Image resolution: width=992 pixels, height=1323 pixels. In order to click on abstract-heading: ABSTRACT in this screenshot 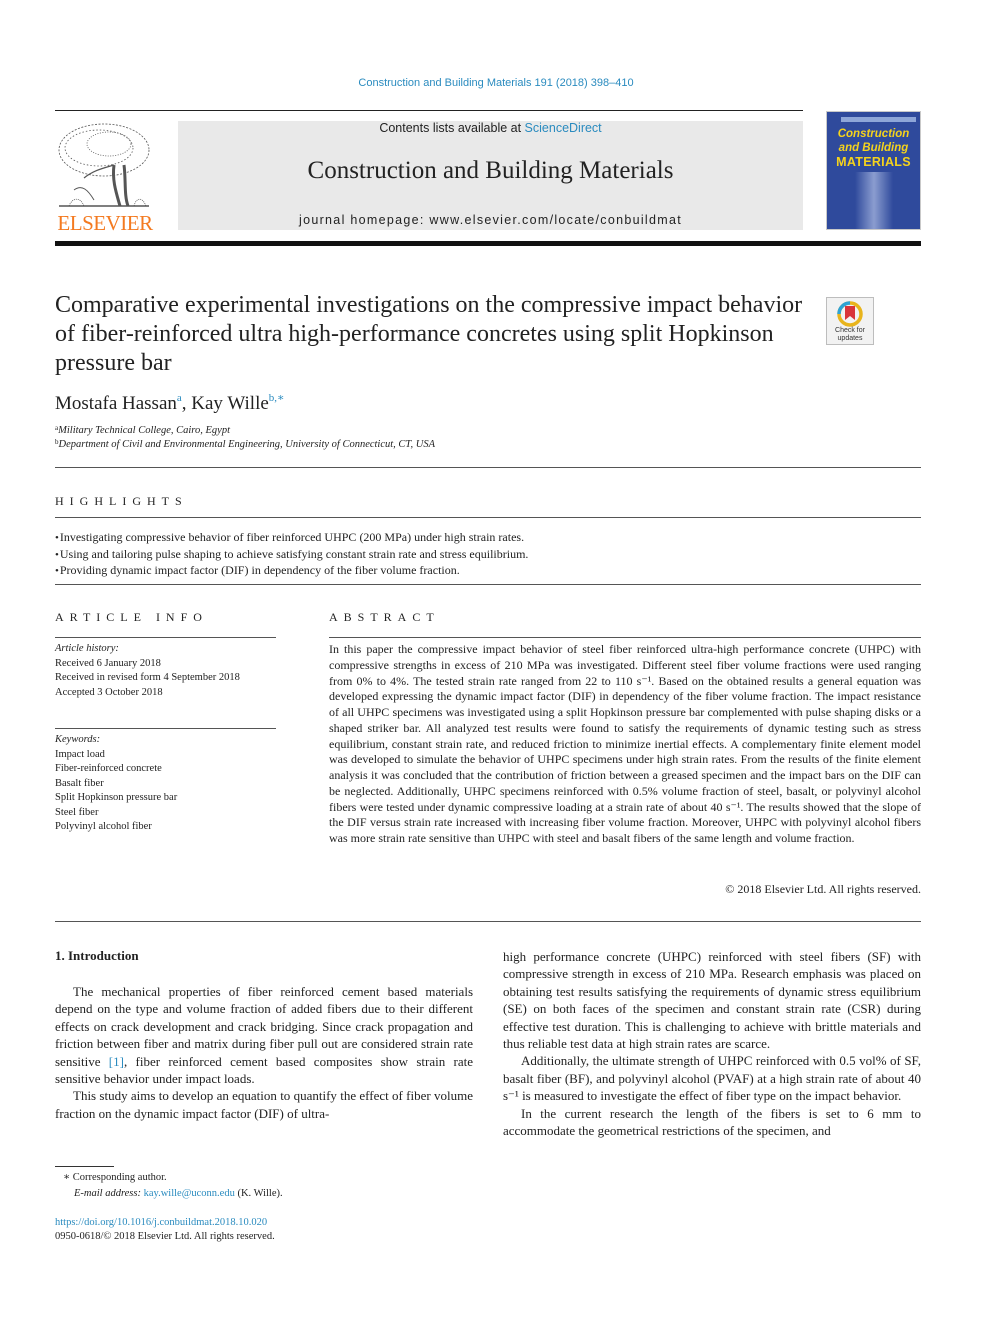, I will do `click(384, 617)`.